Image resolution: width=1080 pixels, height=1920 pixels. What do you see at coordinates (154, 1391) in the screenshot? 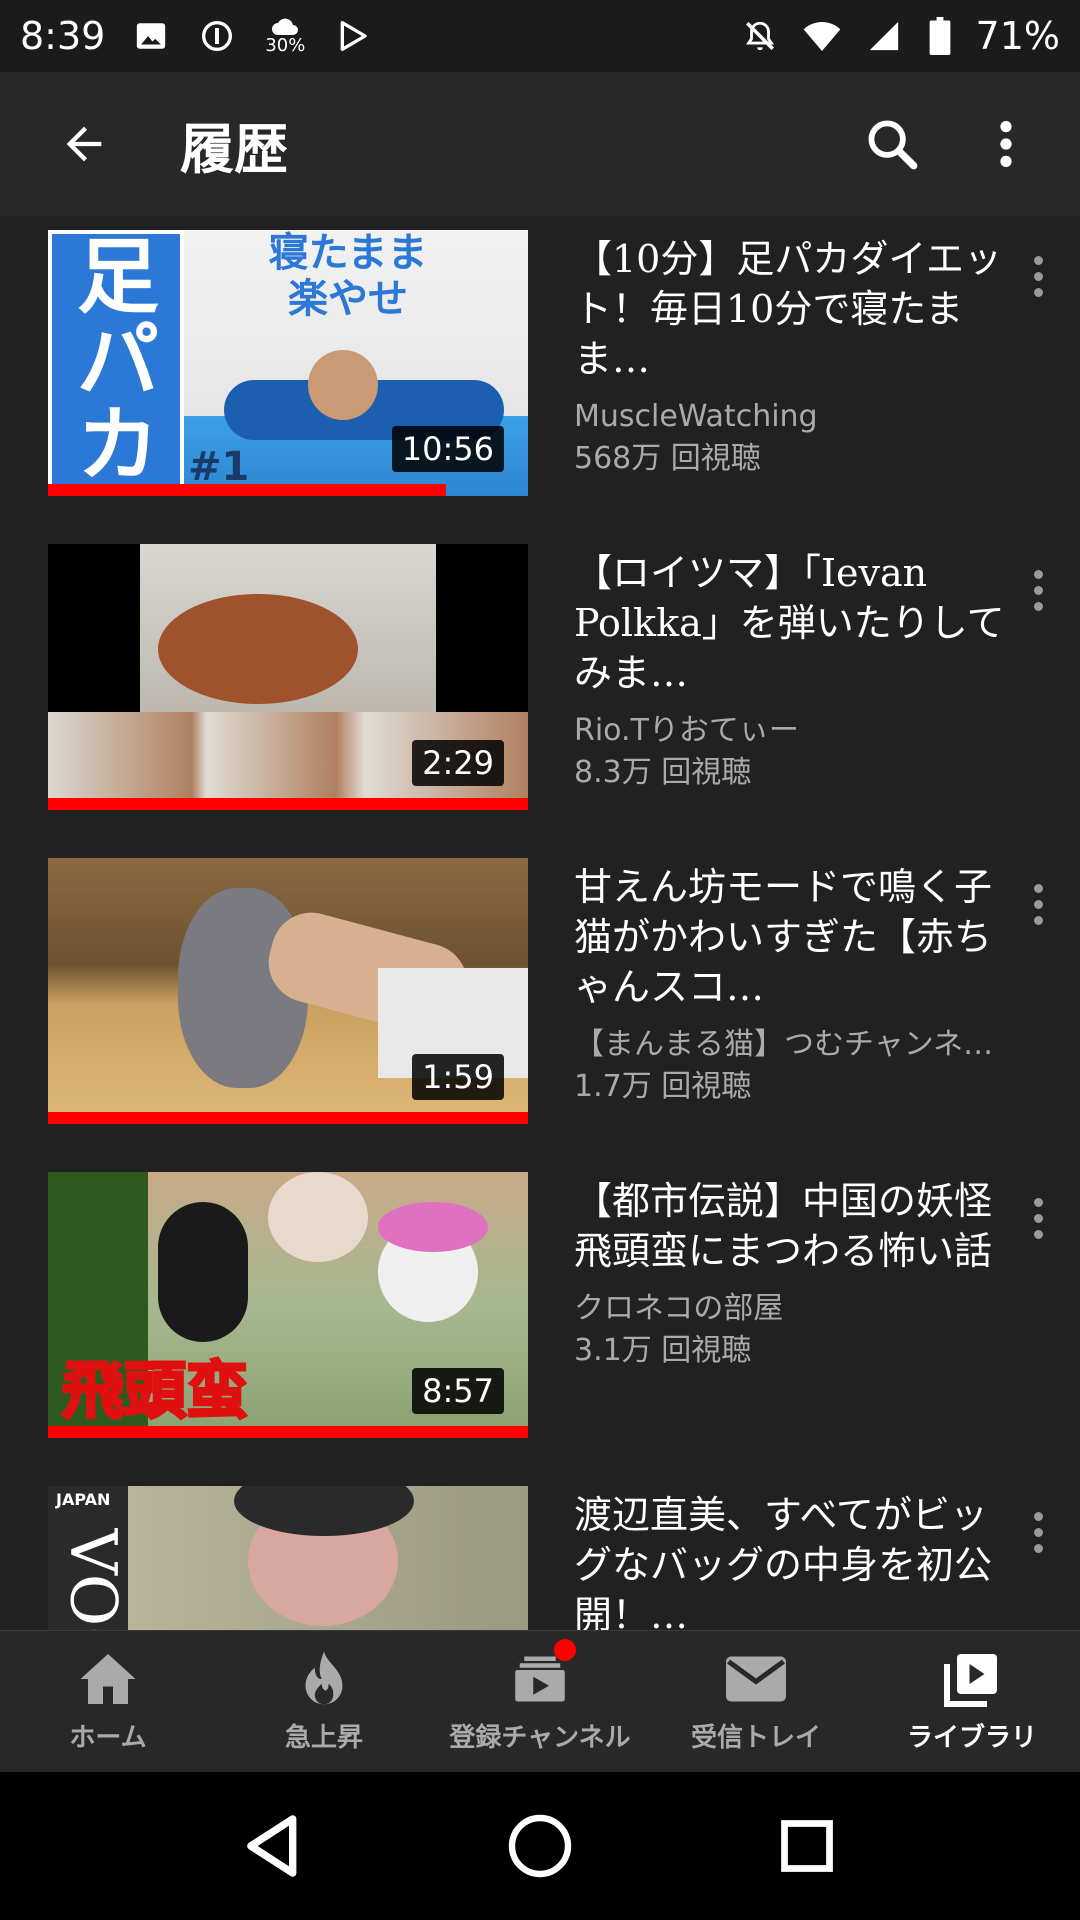
I see `thumbnail-text: 飛頭蛮` at bounding box center [154, 1391].